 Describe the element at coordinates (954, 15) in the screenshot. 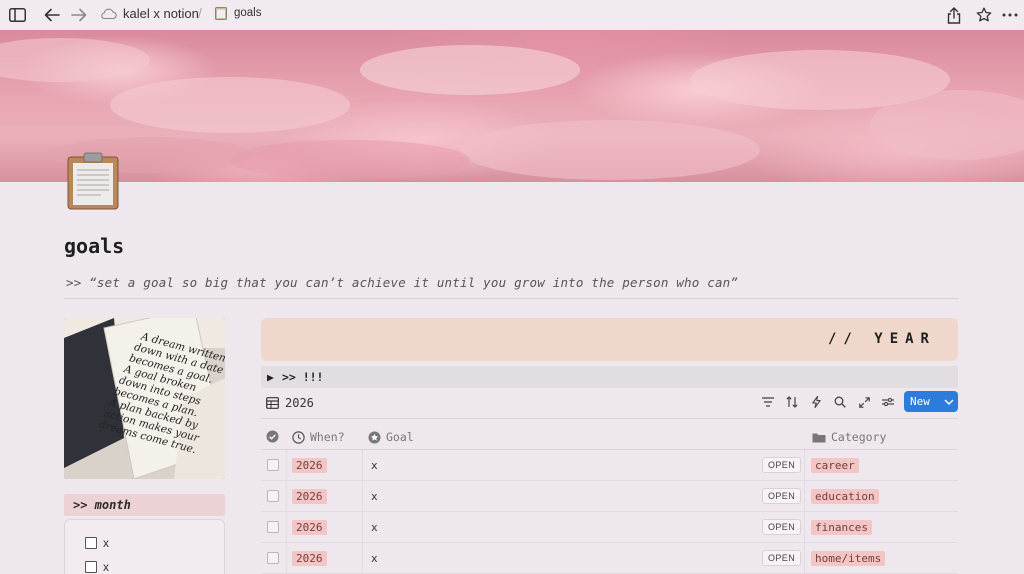

I see `share-icon` at that location.